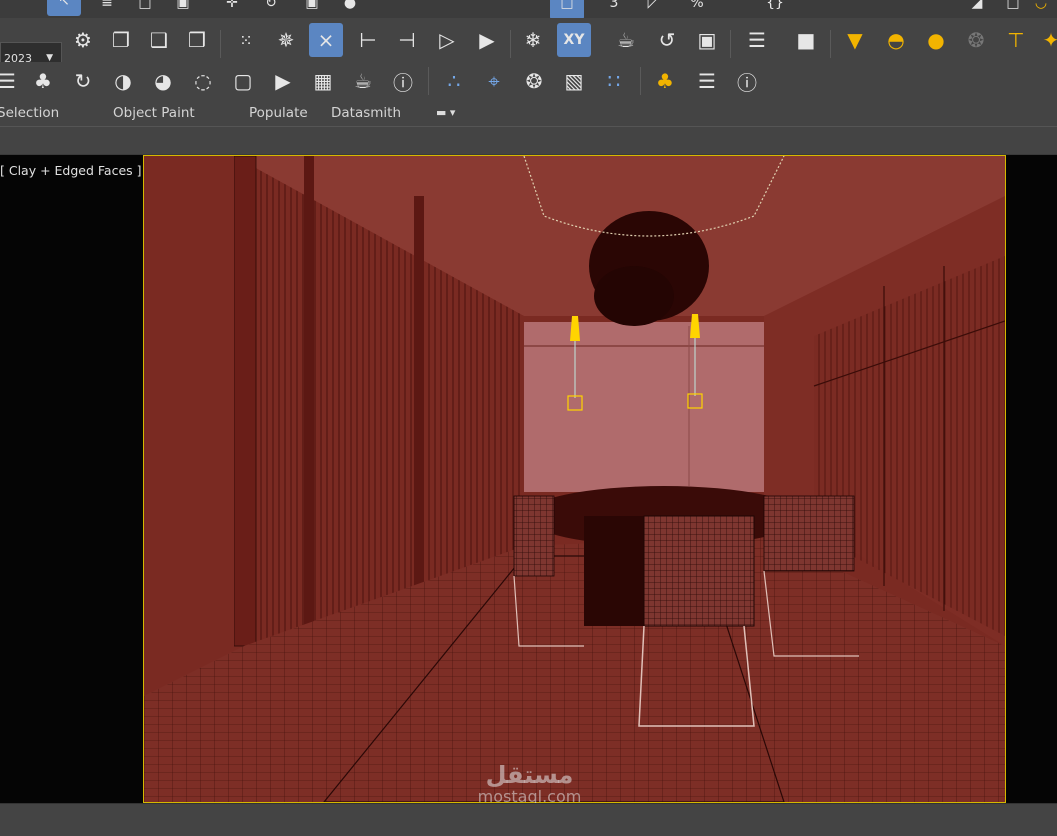 The width and height of the screenshot is (1057, 836). I want to click on select-by-name-icon: ≡, so click(107, 10).